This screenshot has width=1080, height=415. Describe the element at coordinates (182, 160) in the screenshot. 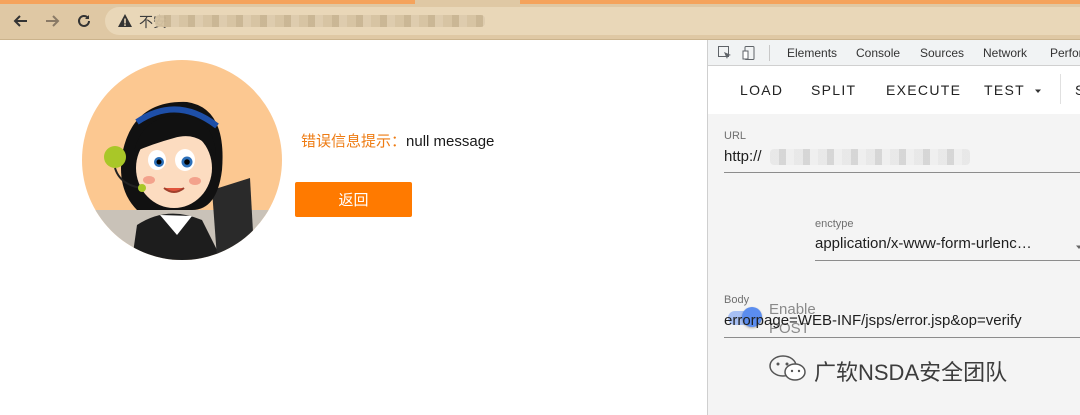

I see `avatar` at that location.